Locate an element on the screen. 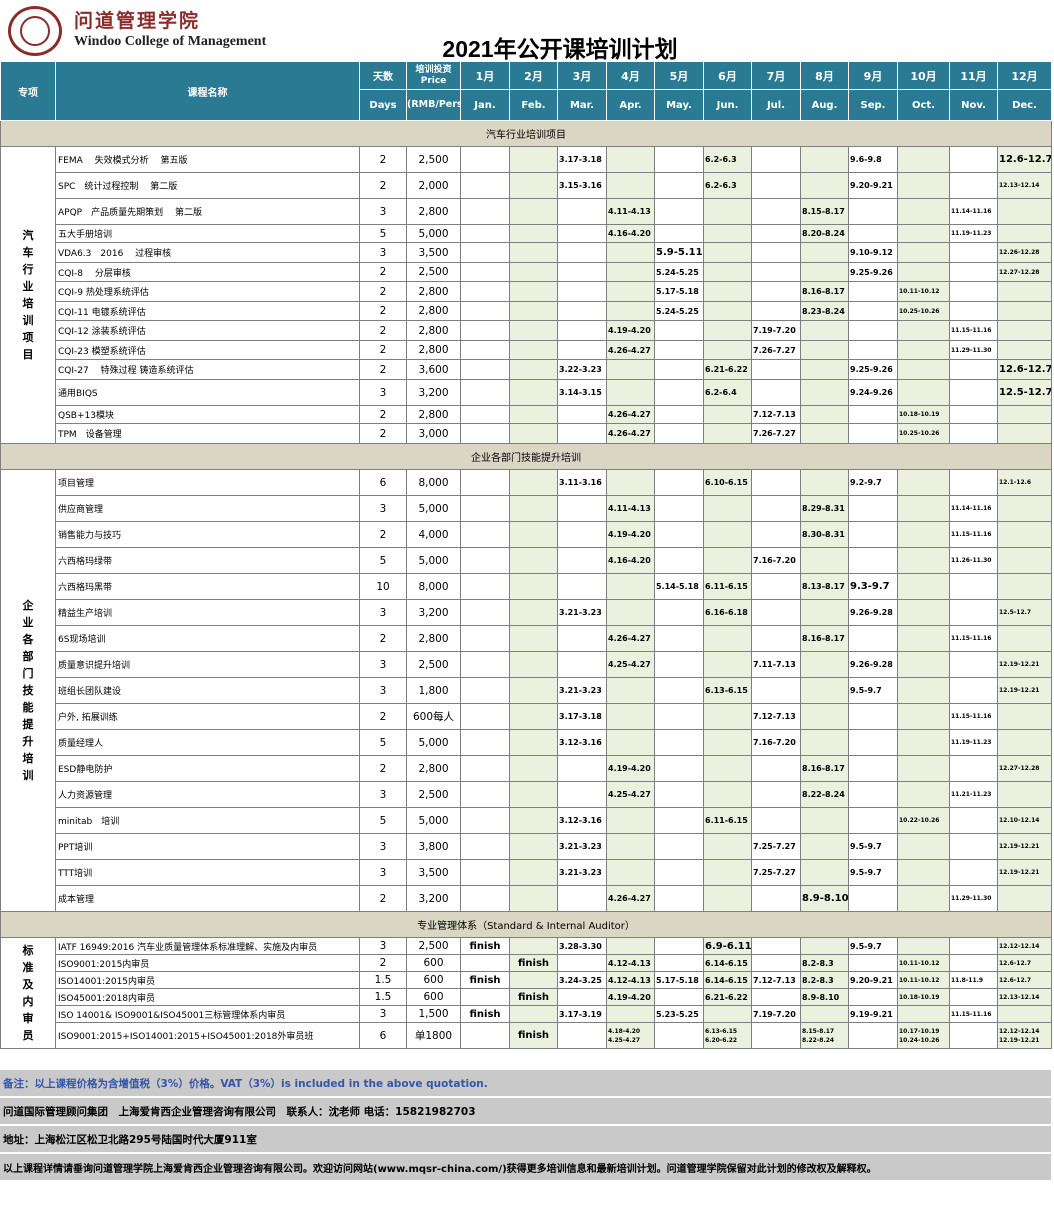  schedule-cell: 10.17-10.19 10.24-10.26 is located at coordinates (923, 1035).